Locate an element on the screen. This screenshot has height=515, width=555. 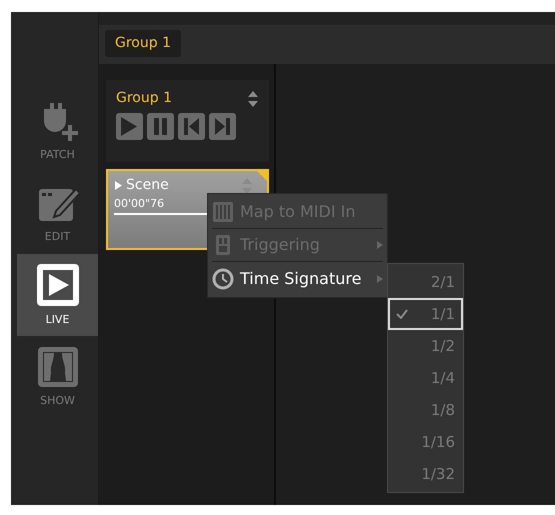
piano-keys-icon is located at coordinates (223, 212).